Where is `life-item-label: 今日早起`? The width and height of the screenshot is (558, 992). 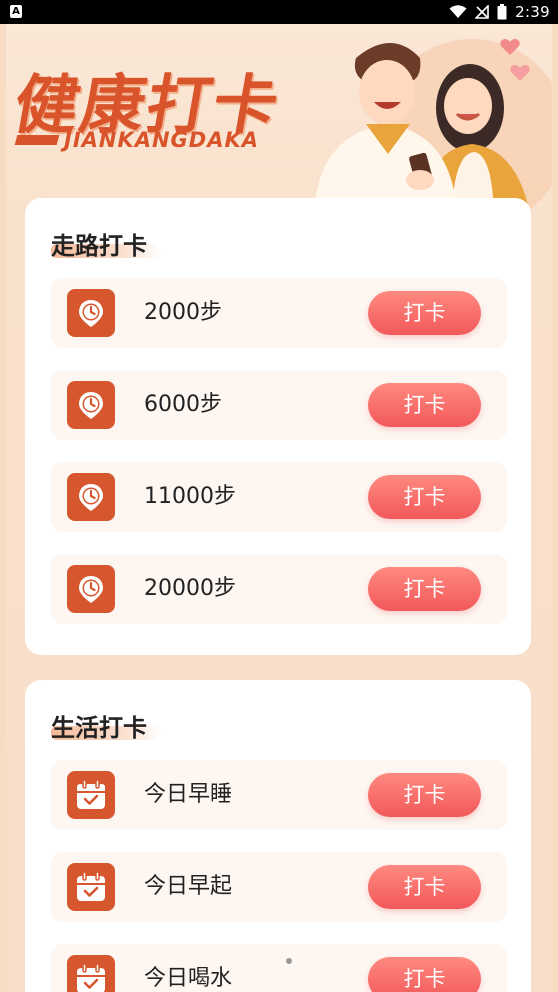
life-item-label: 今日早起 is located at coordinates (188, 886).